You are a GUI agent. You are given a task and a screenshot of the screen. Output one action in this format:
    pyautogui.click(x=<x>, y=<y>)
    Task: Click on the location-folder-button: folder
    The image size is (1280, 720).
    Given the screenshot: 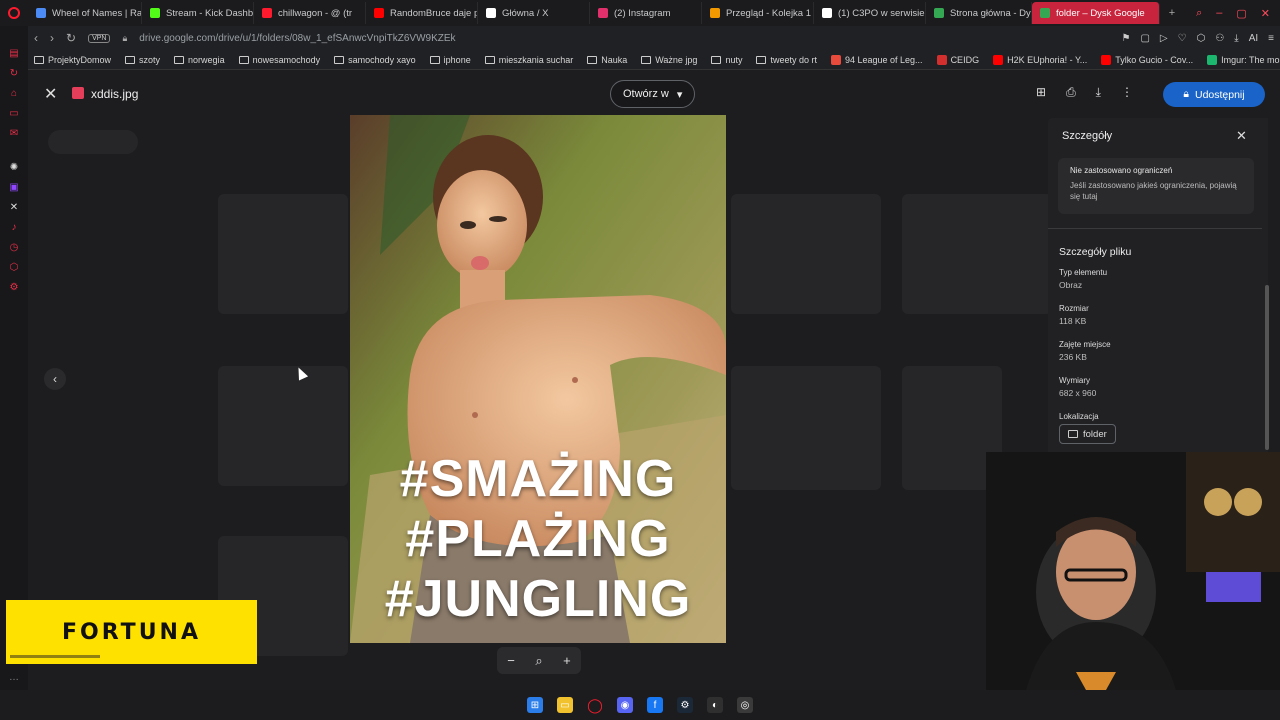 What is the action you would take?
    pyautogui.click(x=1087, y=434)
    